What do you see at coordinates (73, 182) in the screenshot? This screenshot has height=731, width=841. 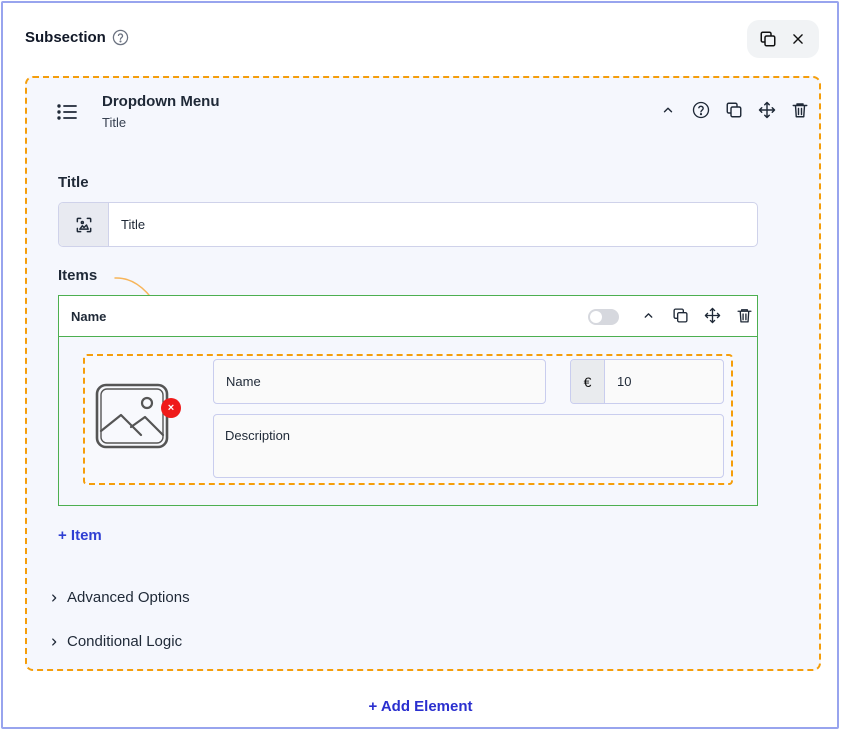 I see `title-field-label: Title` at bounding box center [73, 182].